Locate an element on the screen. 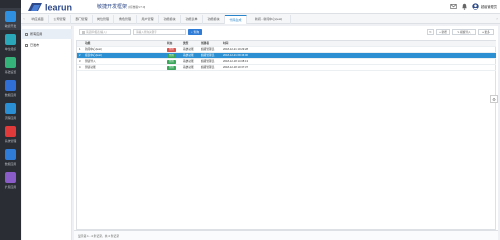  nav-item-1: 敏捷开发 is located at coordinates (10, 19).